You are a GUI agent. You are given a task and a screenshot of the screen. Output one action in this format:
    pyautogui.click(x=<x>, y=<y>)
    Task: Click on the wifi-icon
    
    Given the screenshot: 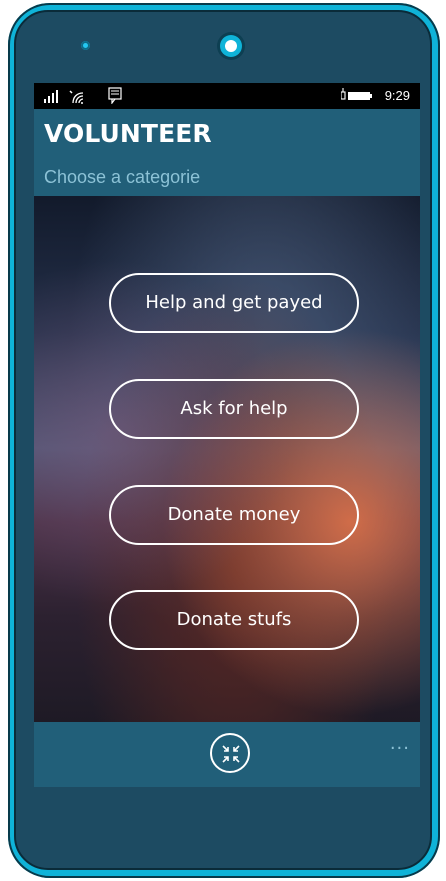 What is the action you would take?
    pyautogui.click(x=76, y=97)
    